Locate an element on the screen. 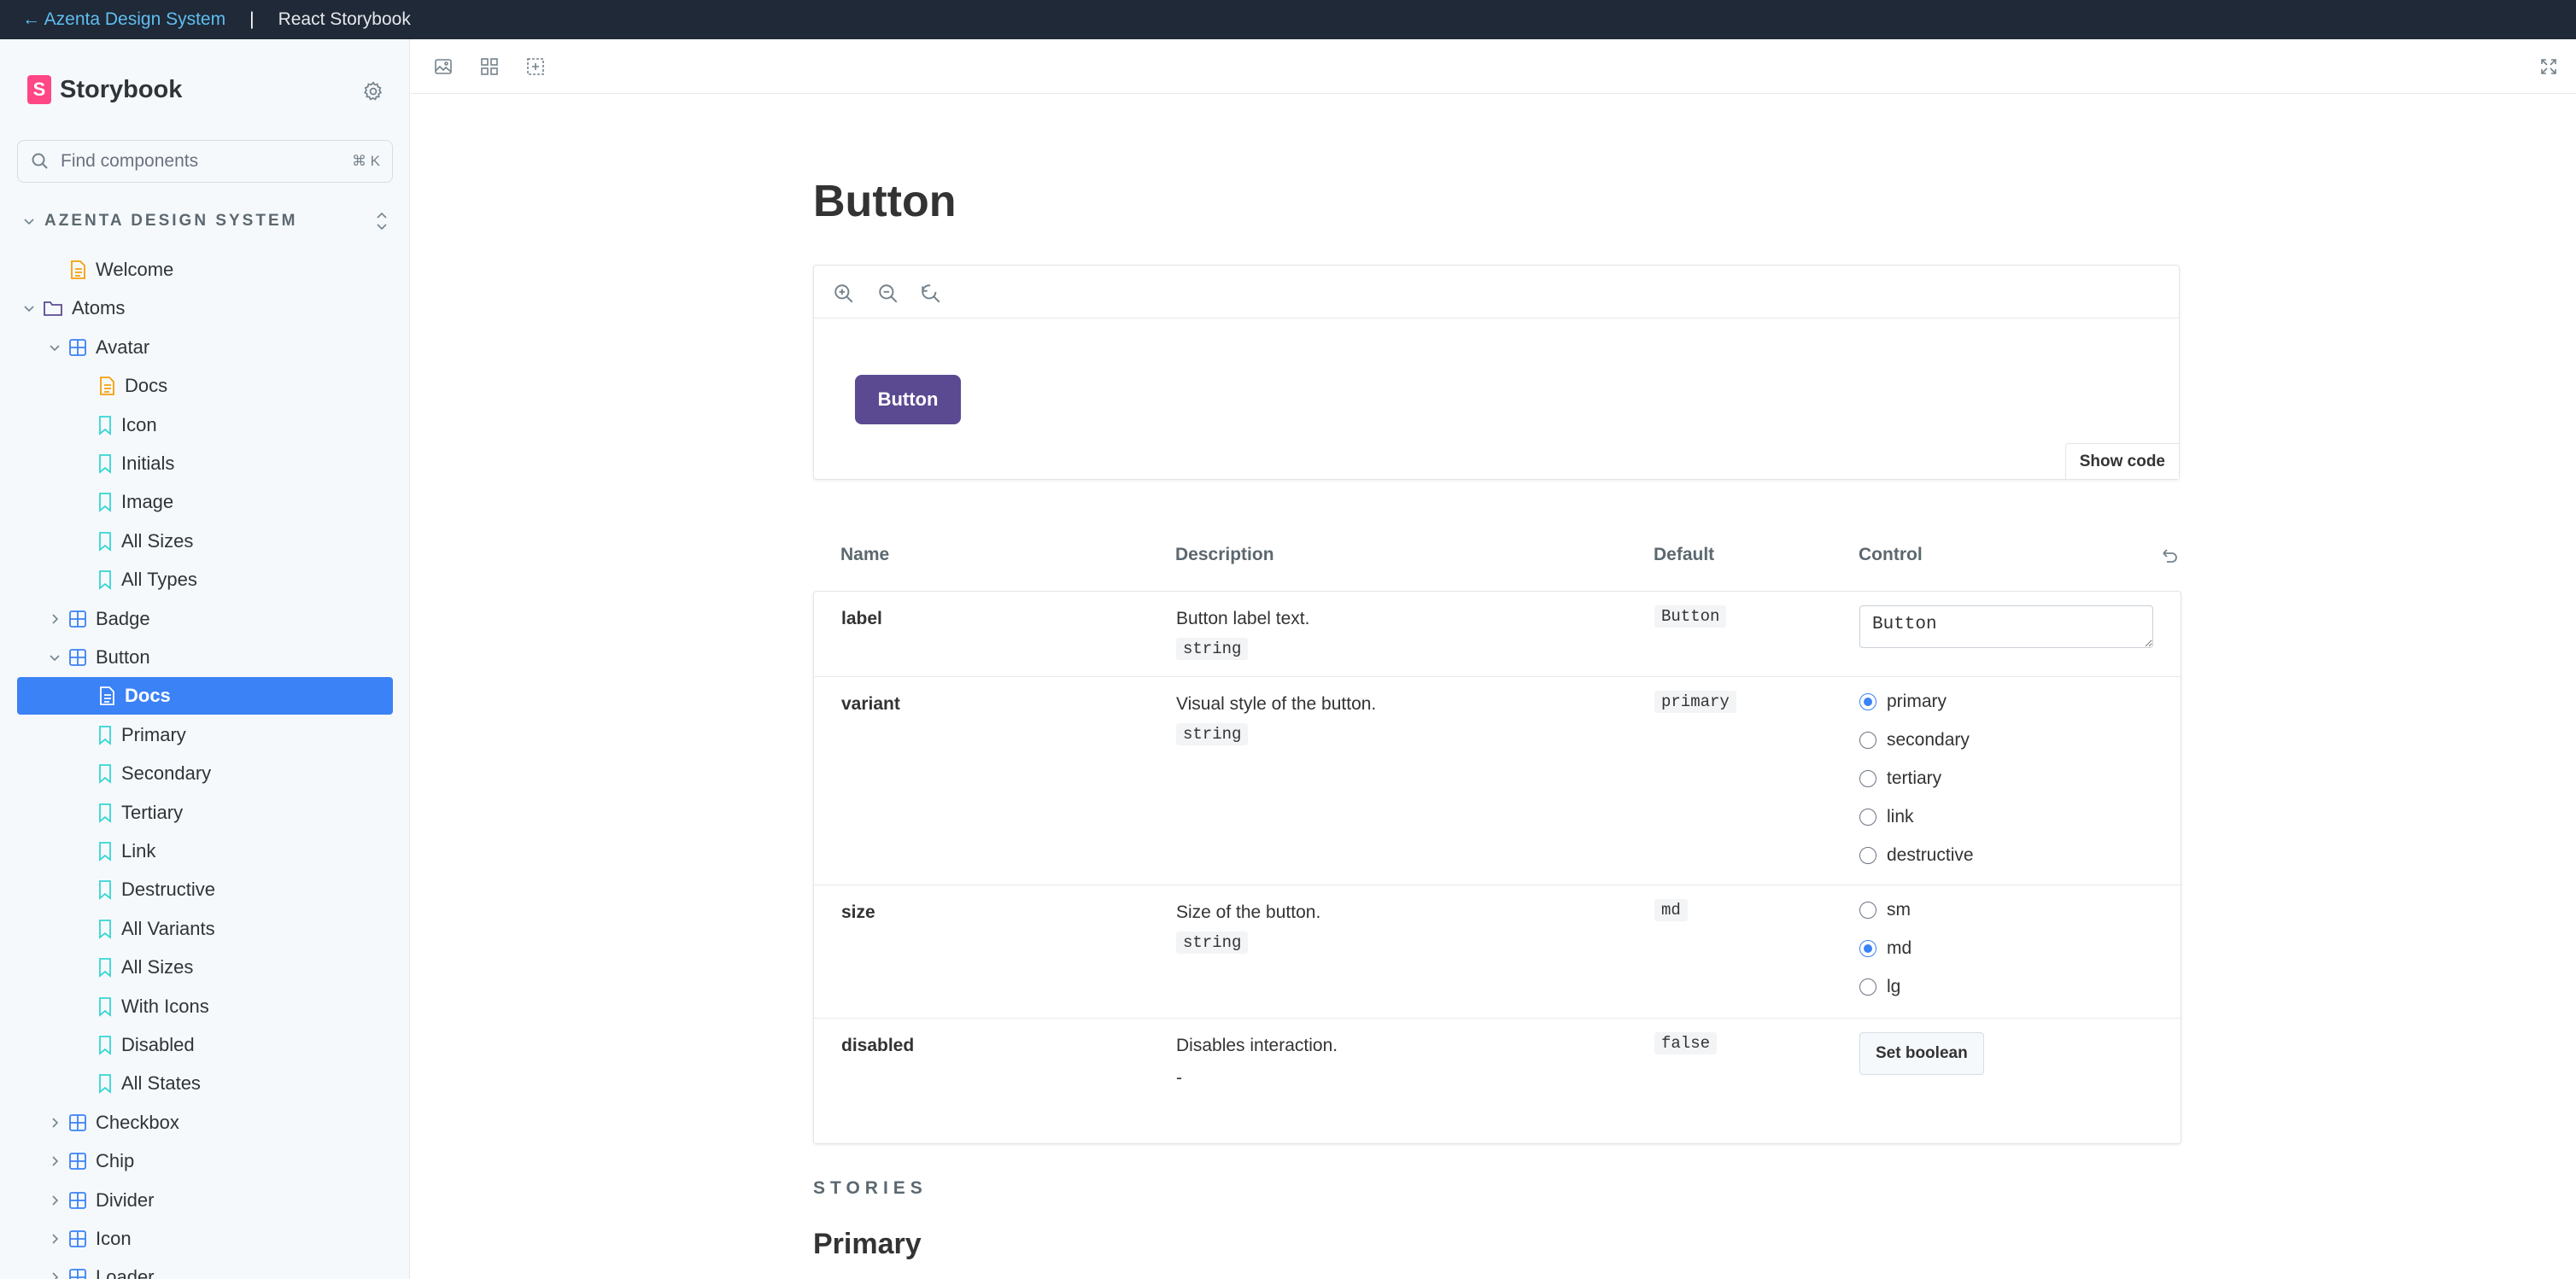 This screenshot has height=1279, width=2576. sidebar-item: Tertiary is located at coordinates (205, 813).